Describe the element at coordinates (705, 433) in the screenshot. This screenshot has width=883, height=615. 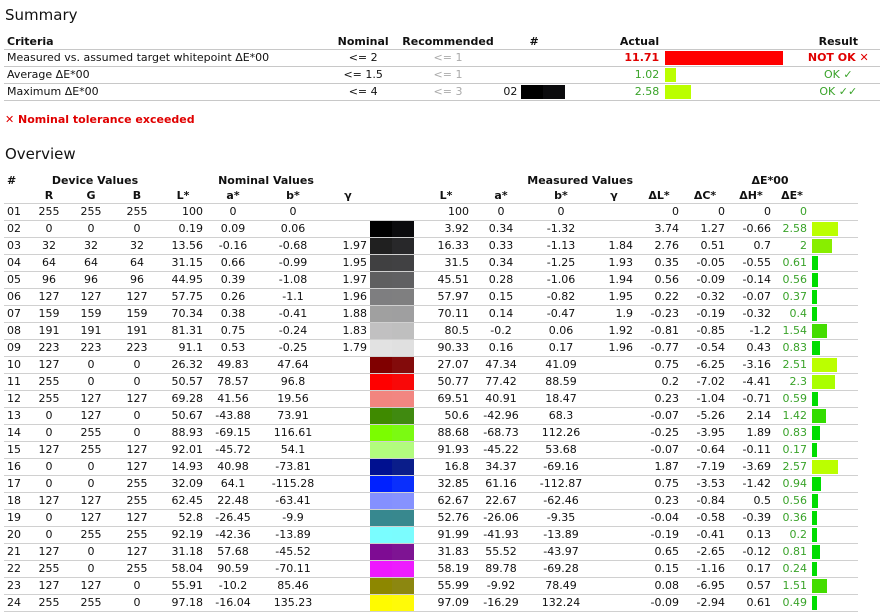
I see `cell-dc: -3.95` at that location.